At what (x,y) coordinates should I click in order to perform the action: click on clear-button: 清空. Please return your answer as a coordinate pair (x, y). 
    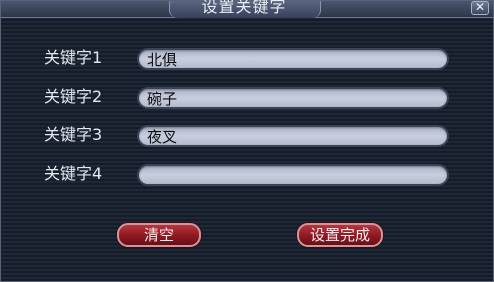
    Looking at the image, I should click on (159, 235).